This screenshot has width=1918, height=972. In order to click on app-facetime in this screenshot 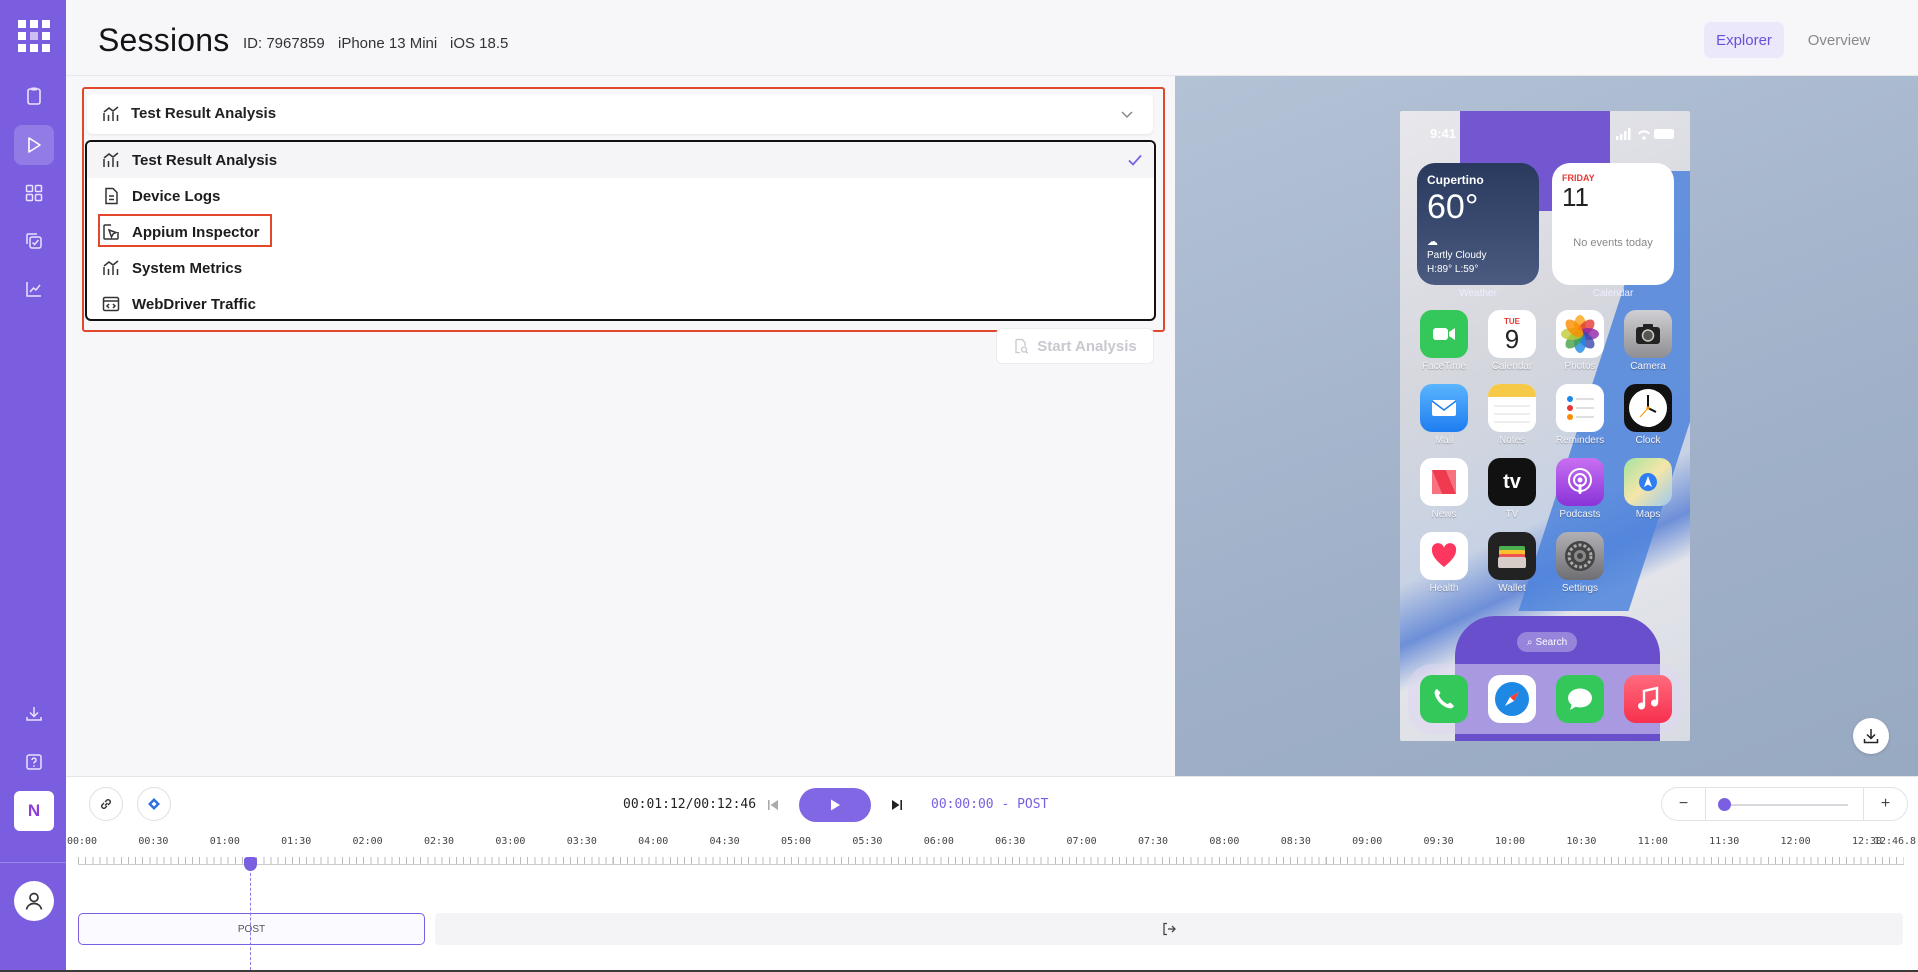, I will do `click(1444, 334)`.